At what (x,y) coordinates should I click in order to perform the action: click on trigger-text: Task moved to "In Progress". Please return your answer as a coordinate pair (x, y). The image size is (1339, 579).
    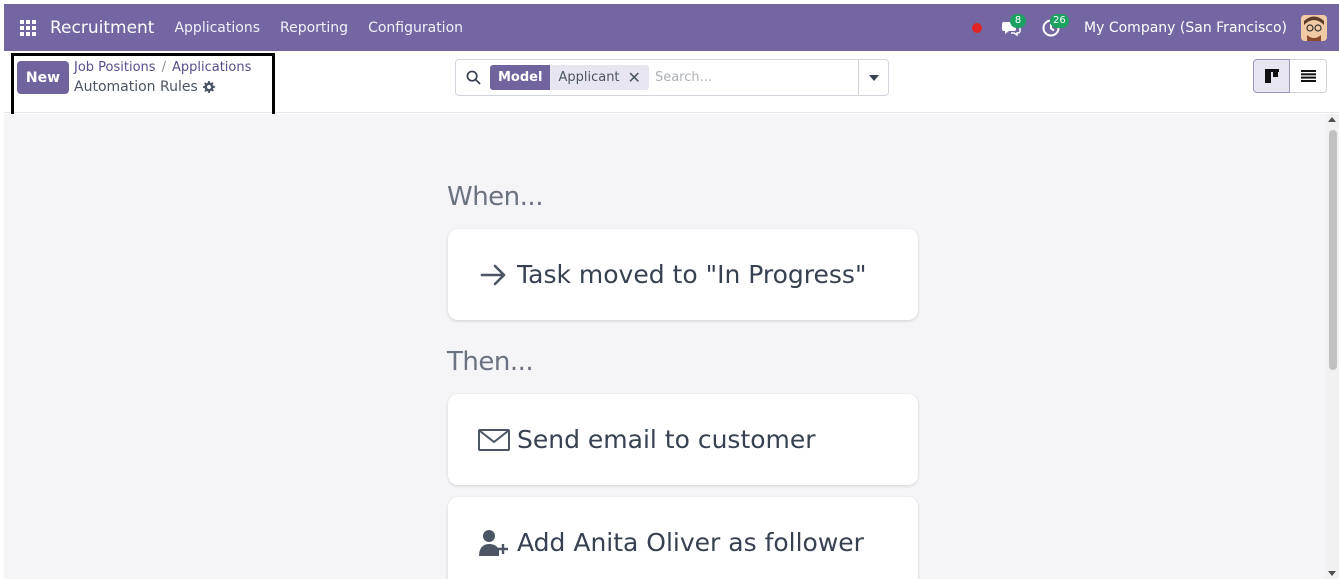
    Looking at the image, I should click on (692, 274).